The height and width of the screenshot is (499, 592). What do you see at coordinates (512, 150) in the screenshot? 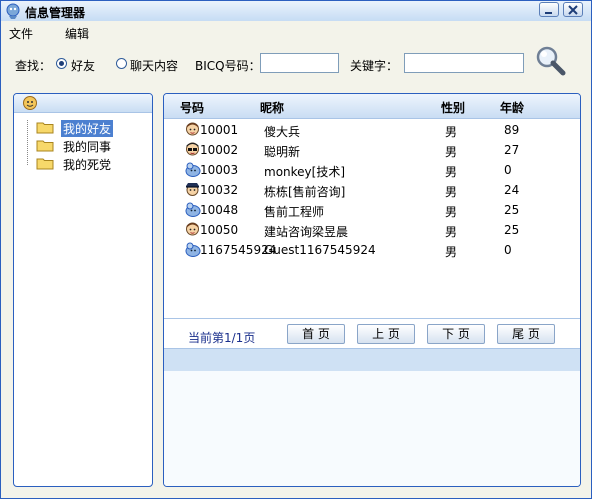
I see `cell-age: 27` at bounding box center [512, 150].